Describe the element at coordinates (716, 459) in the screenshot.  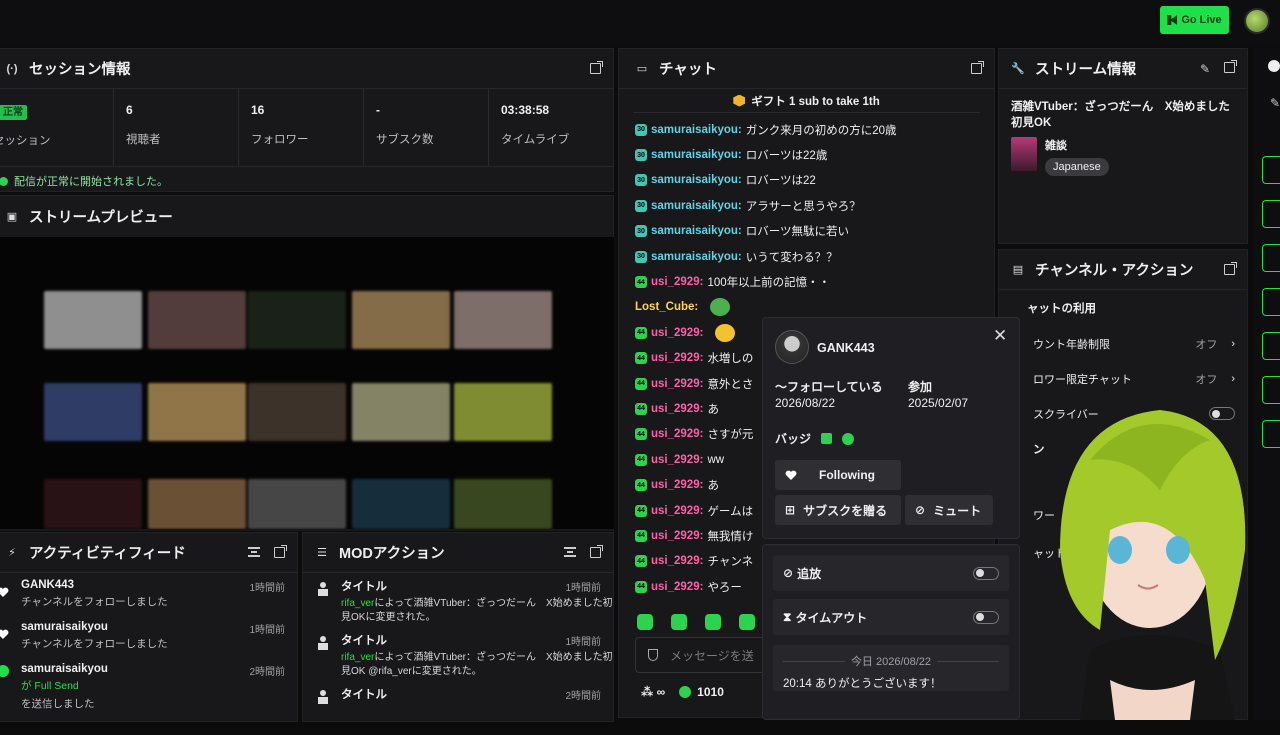
I see `chat-text: ww` at that location.